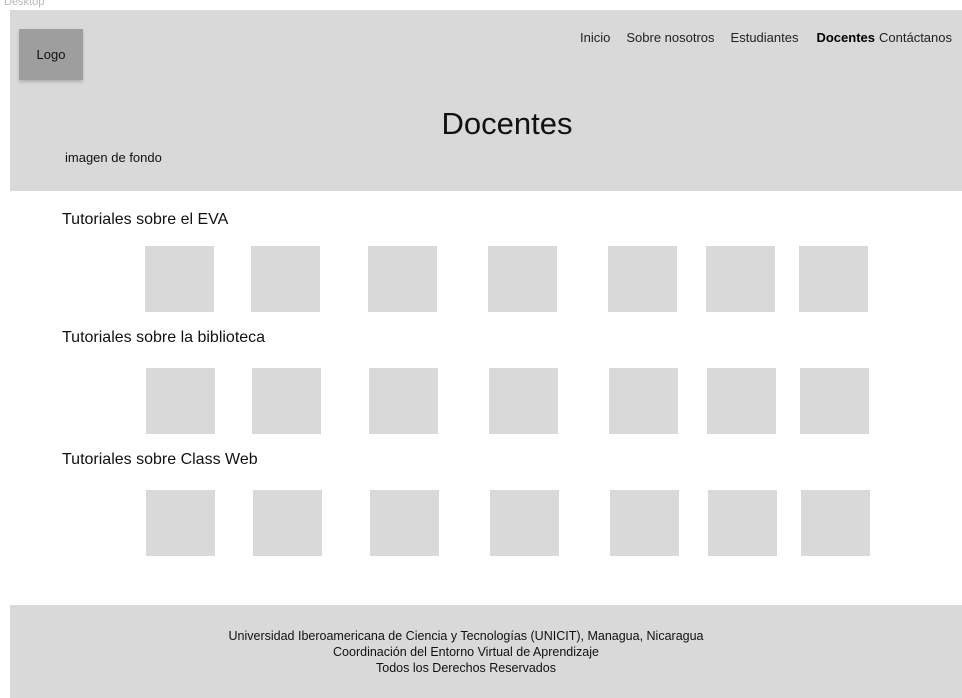 This screenshot has width=962, height=698. I want to click on background-image-label: imagen de fondo, so click(113, 157).